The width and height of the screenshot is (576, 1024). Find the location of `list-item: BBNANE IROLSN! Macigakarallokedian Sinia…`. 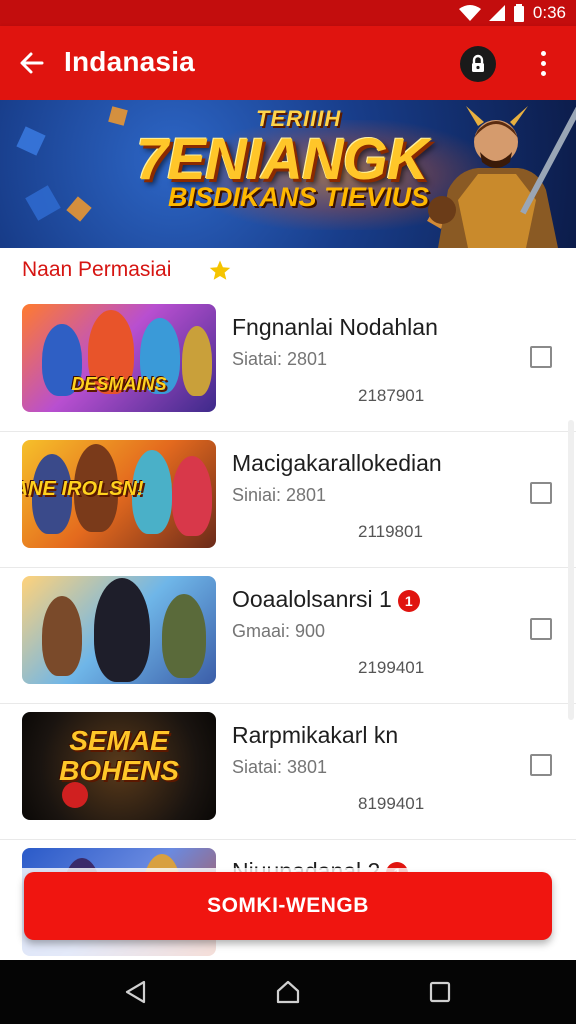

list-item: BBNANE IROLSN! Macigakarallokedian Sinia… is located at coordinates (288, 500).